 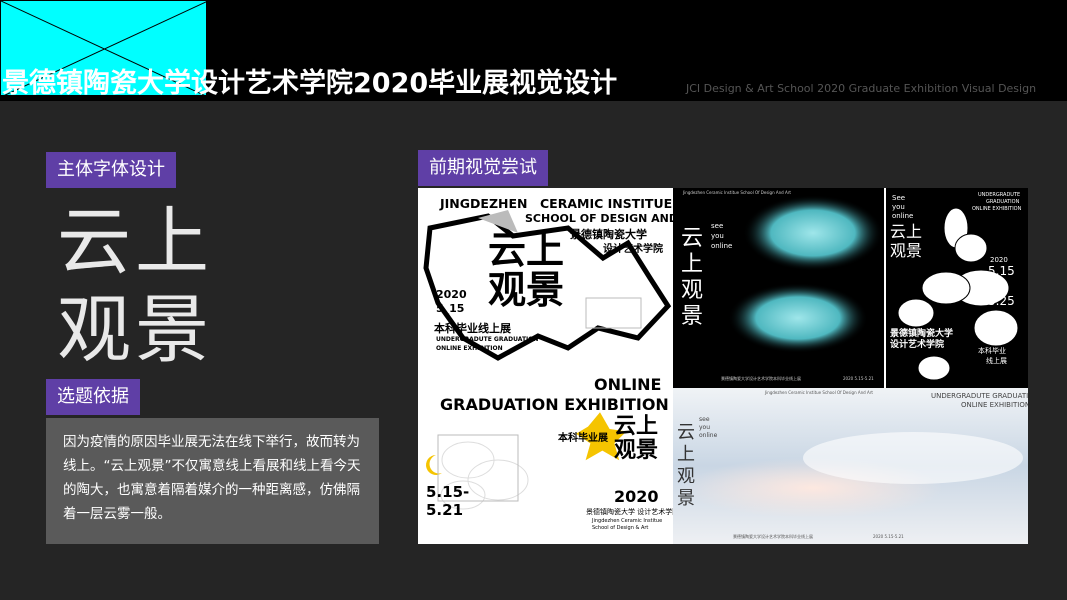 I want to click on p4-grad: GRADUATION EXHIBITION, so click(x=554, y=404).